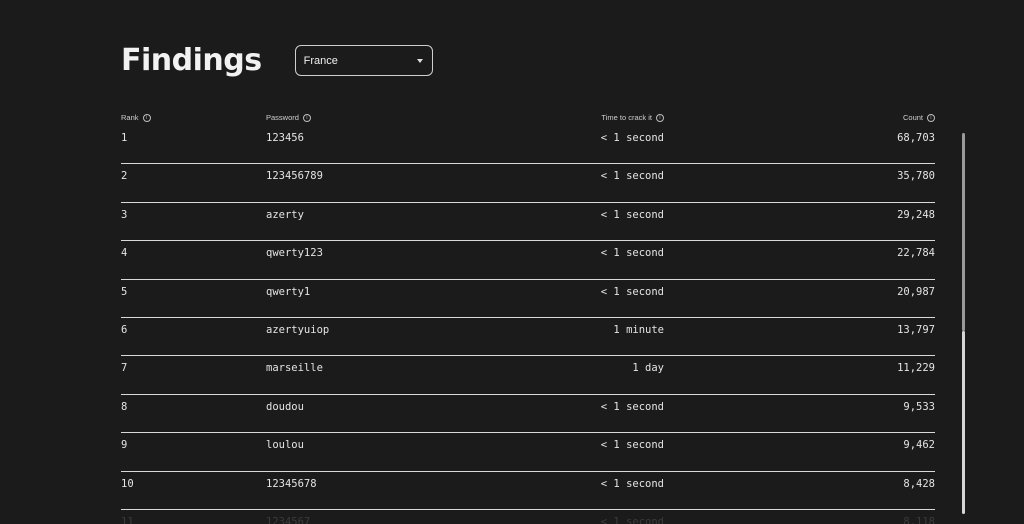 The width and height of the screenshot is (1024, 524). Describe the element at coordinates (528, 414) in the screenshot. I see `table-row: 8 doudou < 1 second 9,533` at that location.